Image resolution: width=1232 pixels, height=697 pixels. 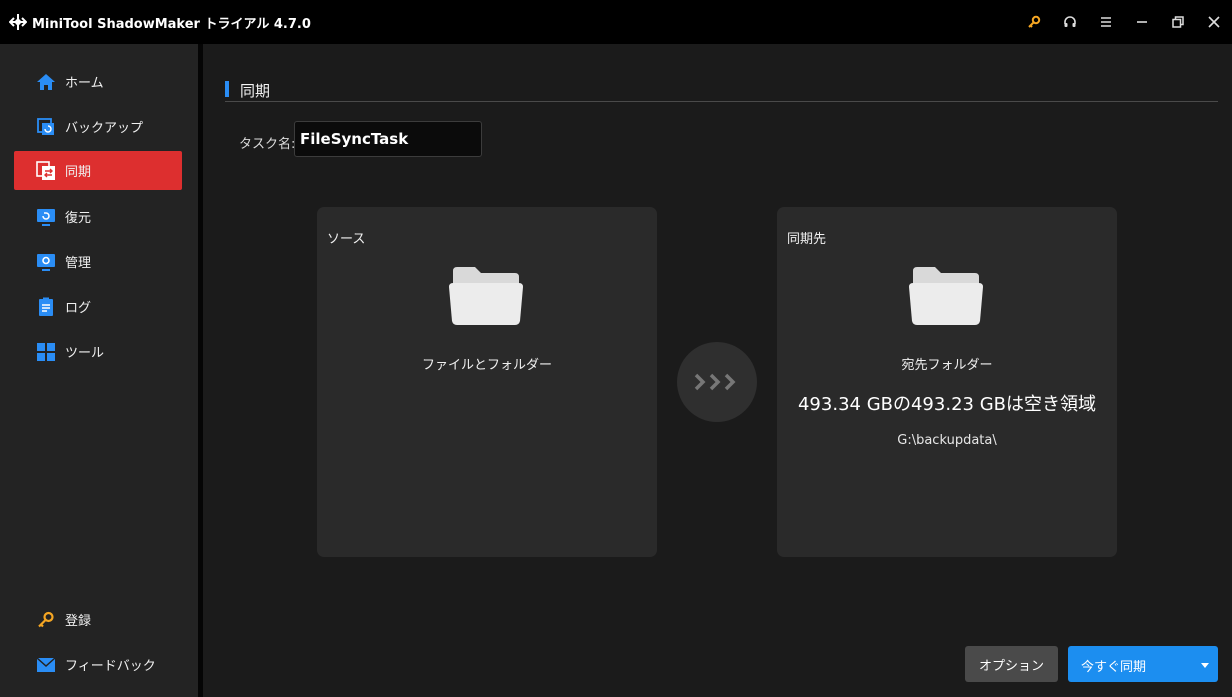 What do you see at coordinates (487, 382) in the screenshot?
I see `source-panel: ソース ファイルとフォルダー` at bounding box center [487, 382].